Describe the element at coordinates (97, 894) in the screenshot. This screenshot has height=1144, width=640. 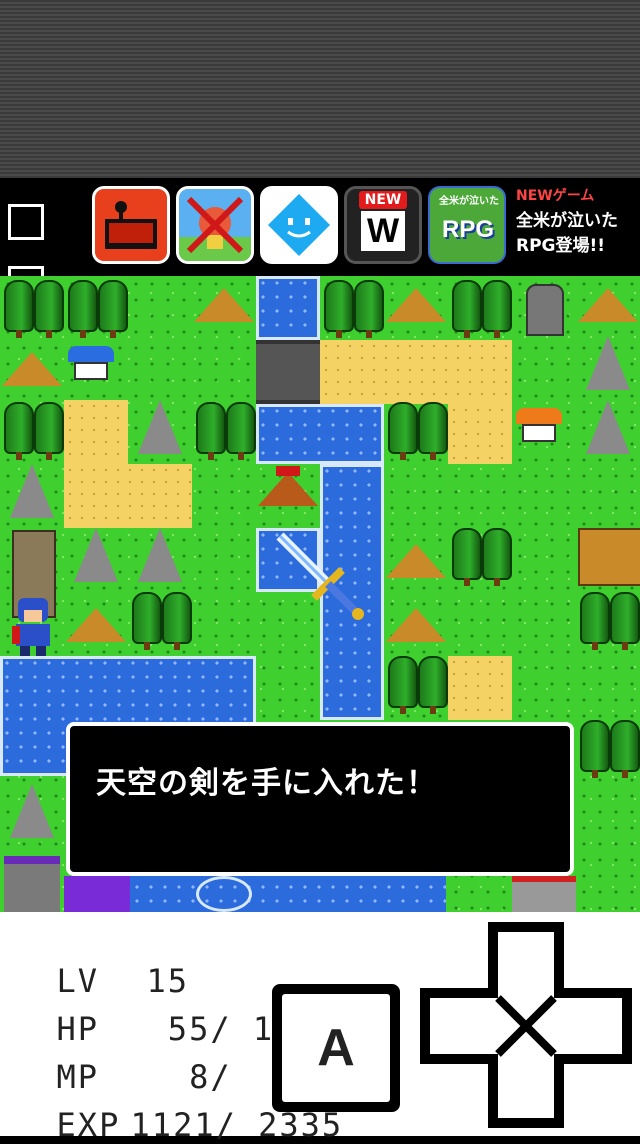
I see `poison-swamp` at that location.